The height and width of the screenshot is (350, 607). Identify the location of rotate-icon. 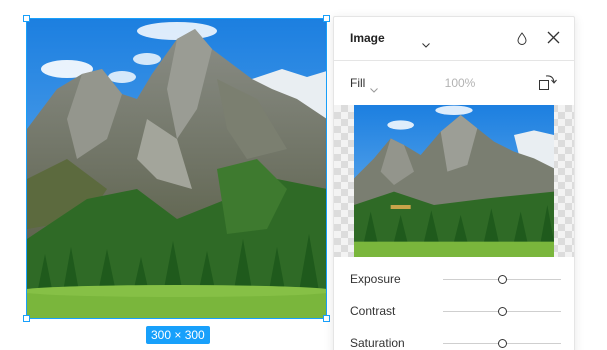
(548, 84).